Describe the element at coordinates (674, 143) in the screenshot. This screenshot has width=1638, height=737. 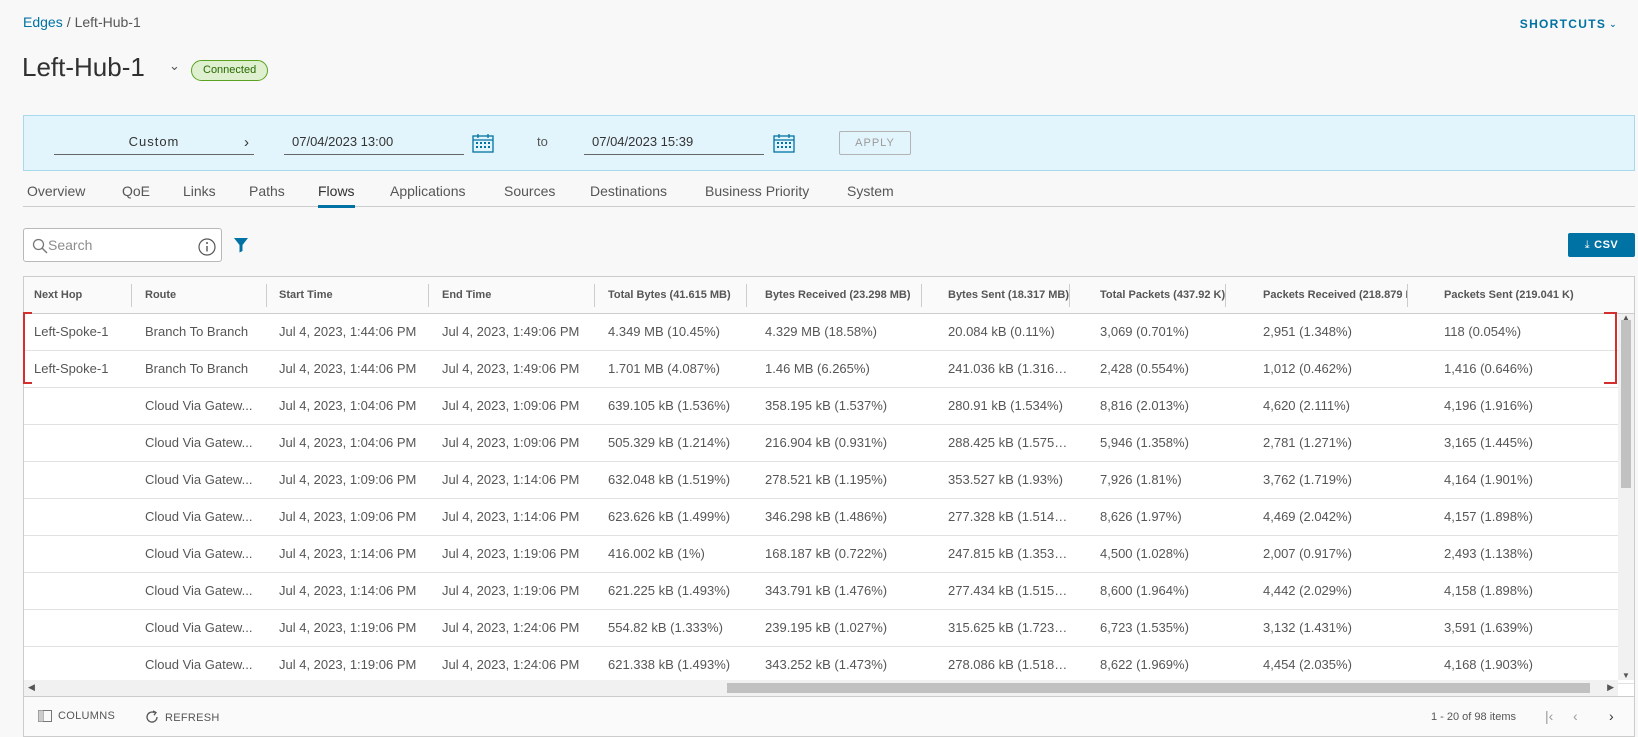
I see `end-date-input: 07/04/2023 15:39` at that location.